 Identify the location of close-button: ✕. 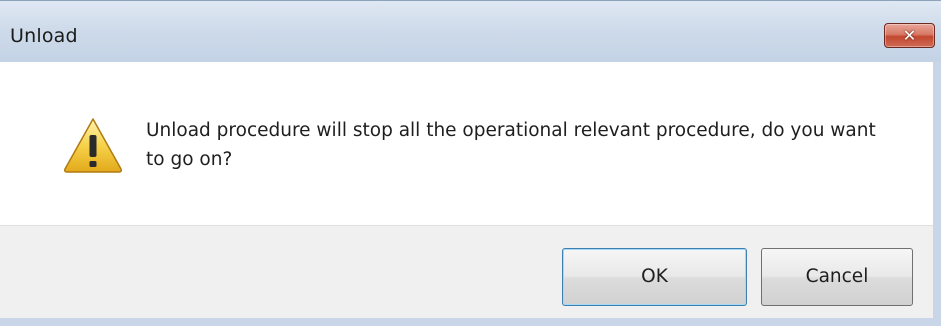
(909, 35).